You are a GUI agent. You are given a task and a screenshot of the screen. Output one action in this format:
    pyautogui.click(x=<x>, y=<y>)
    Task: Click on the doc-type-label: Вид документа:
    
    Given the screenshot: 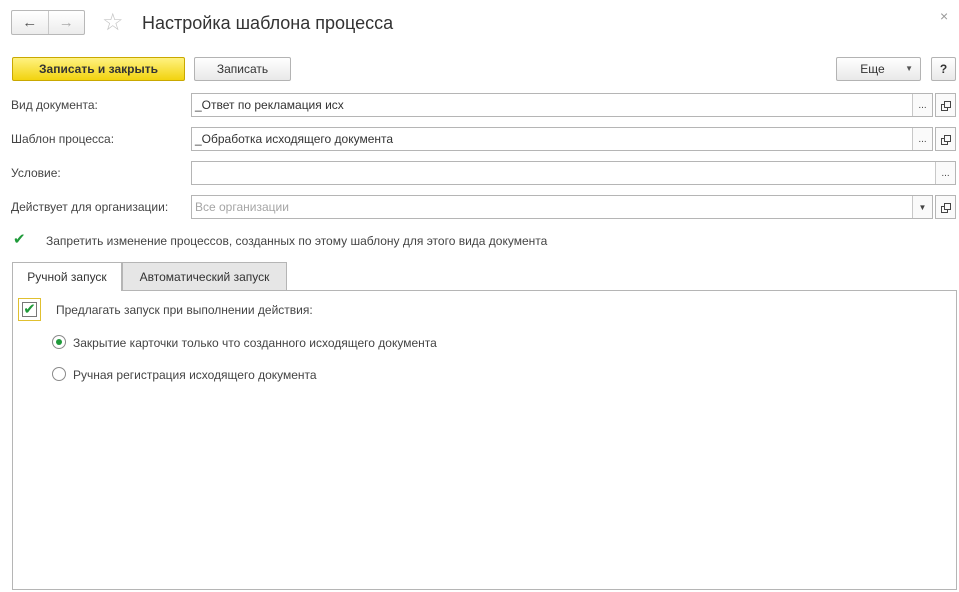 What is the action you would take?
    pyautogui.click(x=54, y=105)
    